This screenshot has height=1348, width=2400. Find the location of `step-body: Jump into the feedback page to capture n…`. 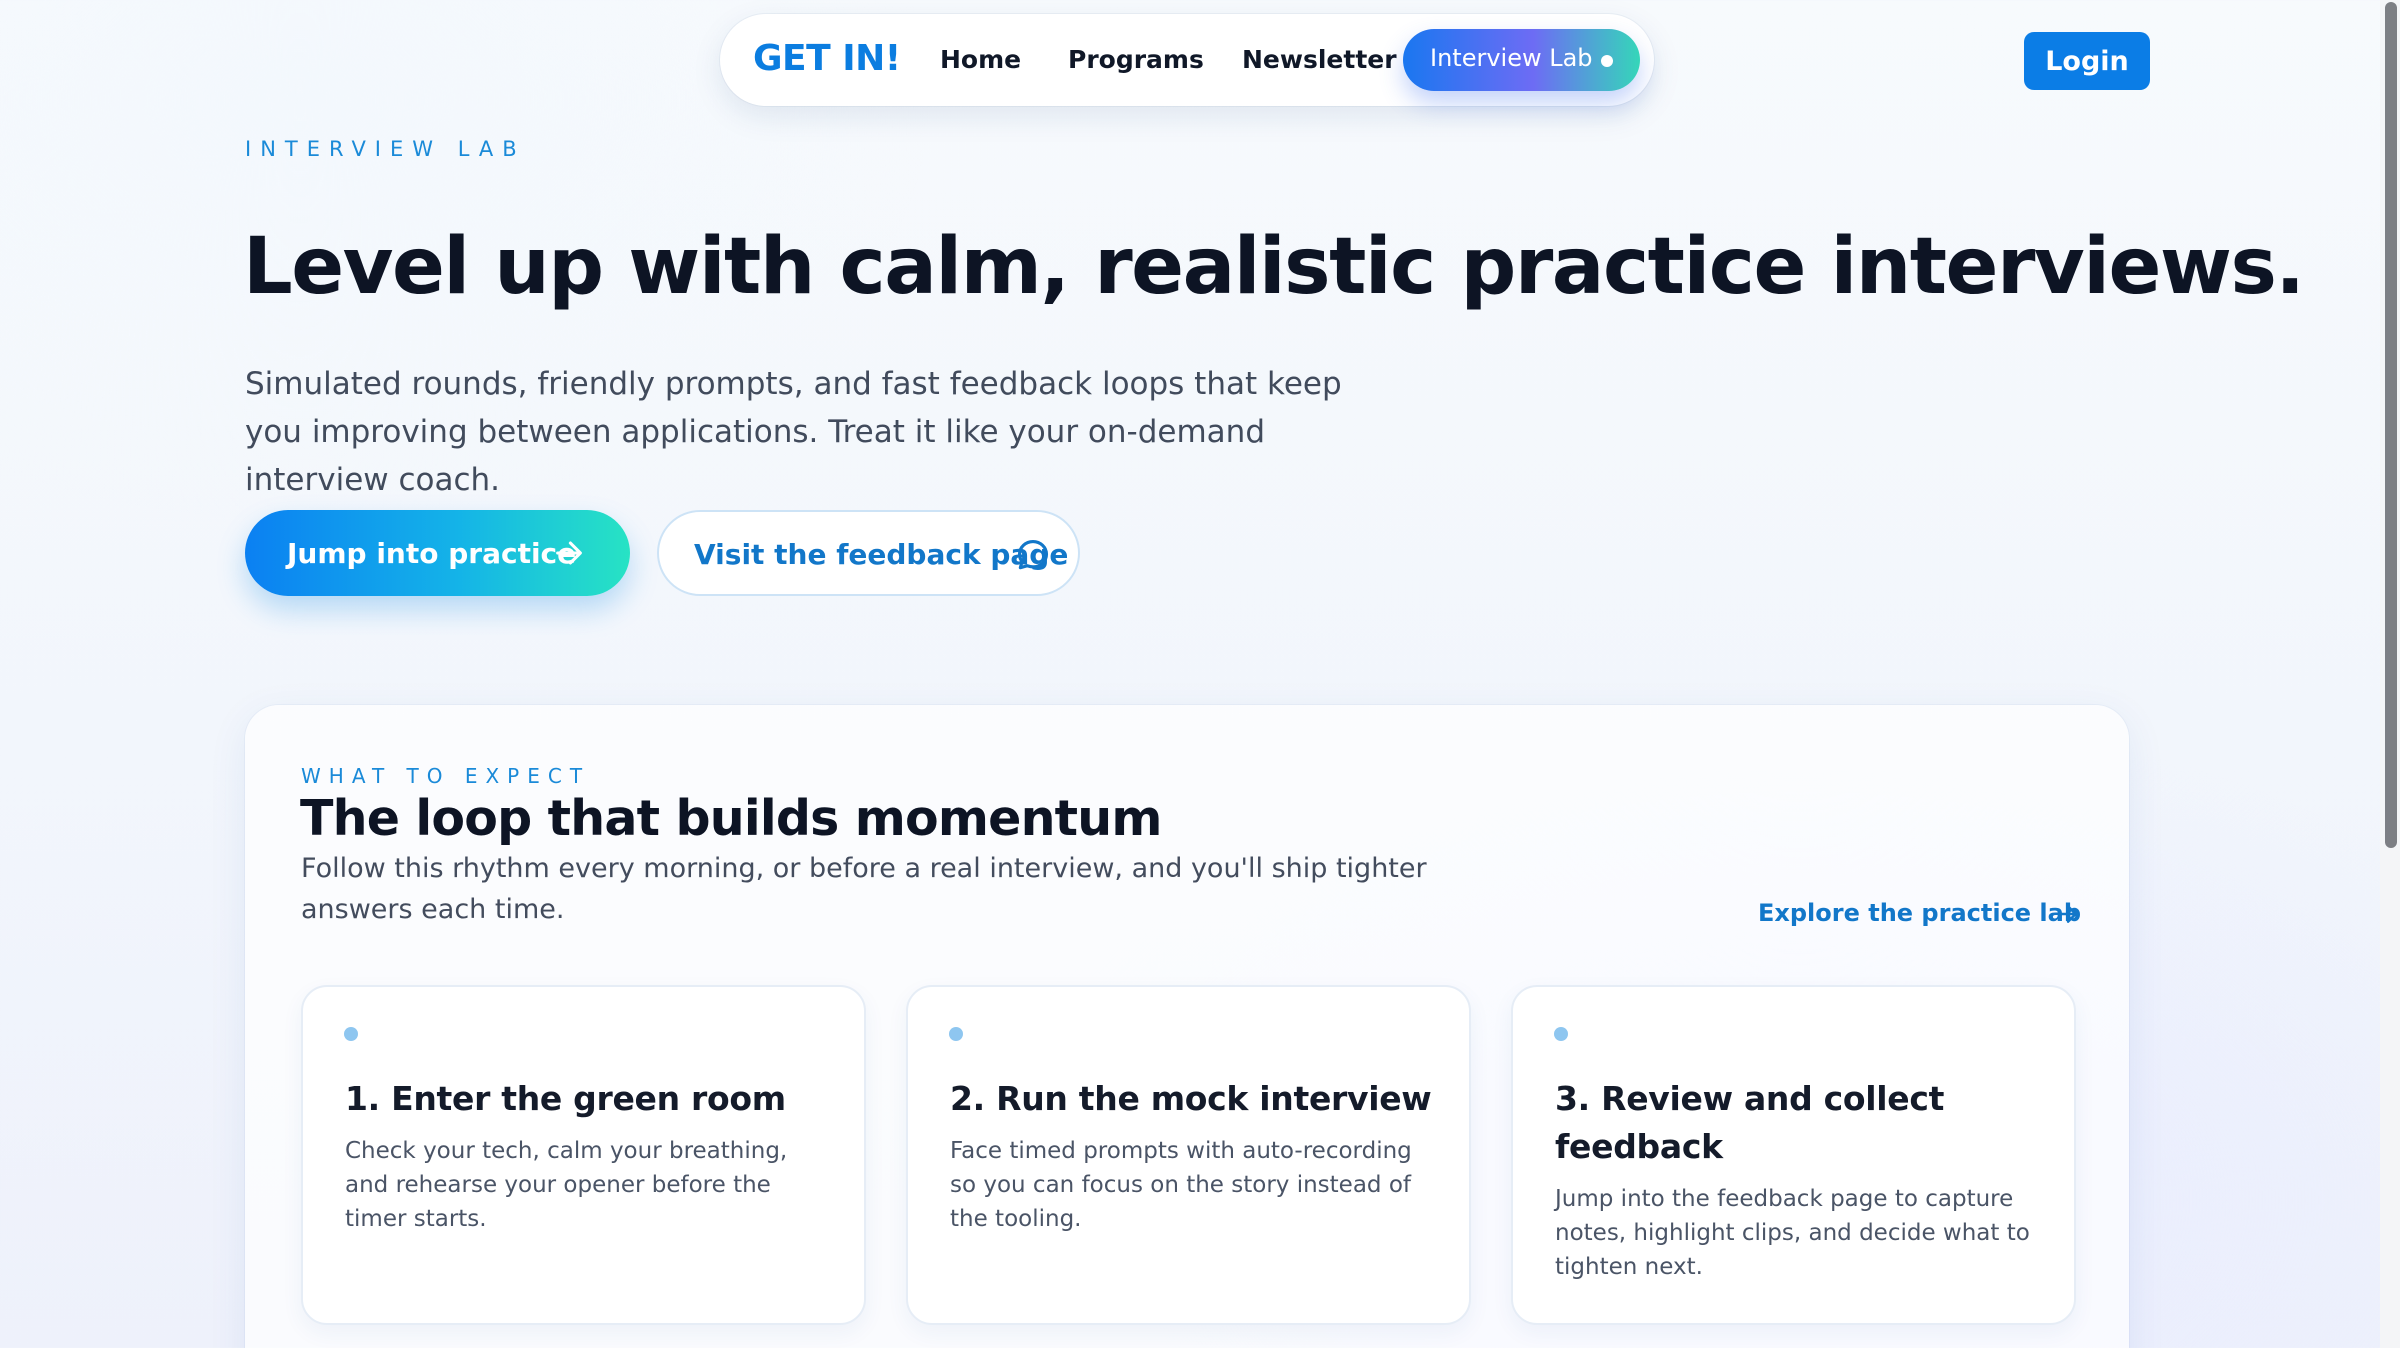

step-body: Jump into the feedback page to capture n… is located at coordinates (1792, 1233).